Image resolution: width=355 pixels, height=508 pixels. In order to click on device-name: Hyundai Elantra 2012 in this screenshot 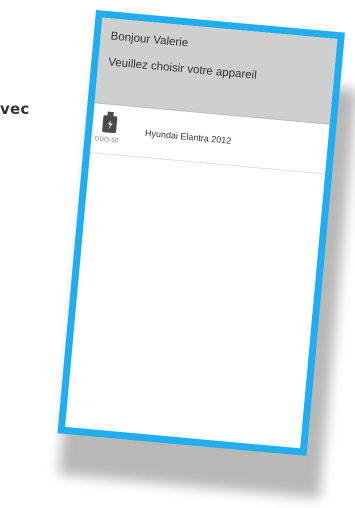, I will do `click(188, 136)`.